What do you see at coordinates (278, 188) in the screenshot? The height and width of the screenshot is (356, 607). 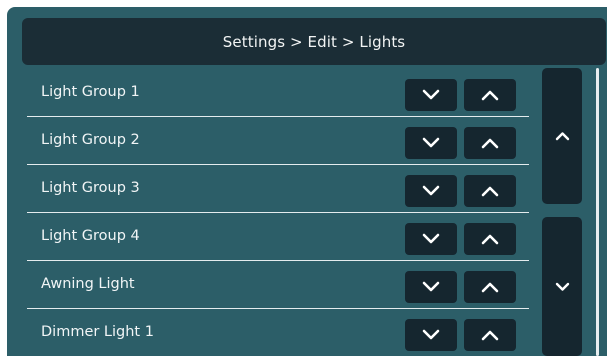 I see `list-item-light-group-3: Light Group 3` at bounding box center [278, 188].